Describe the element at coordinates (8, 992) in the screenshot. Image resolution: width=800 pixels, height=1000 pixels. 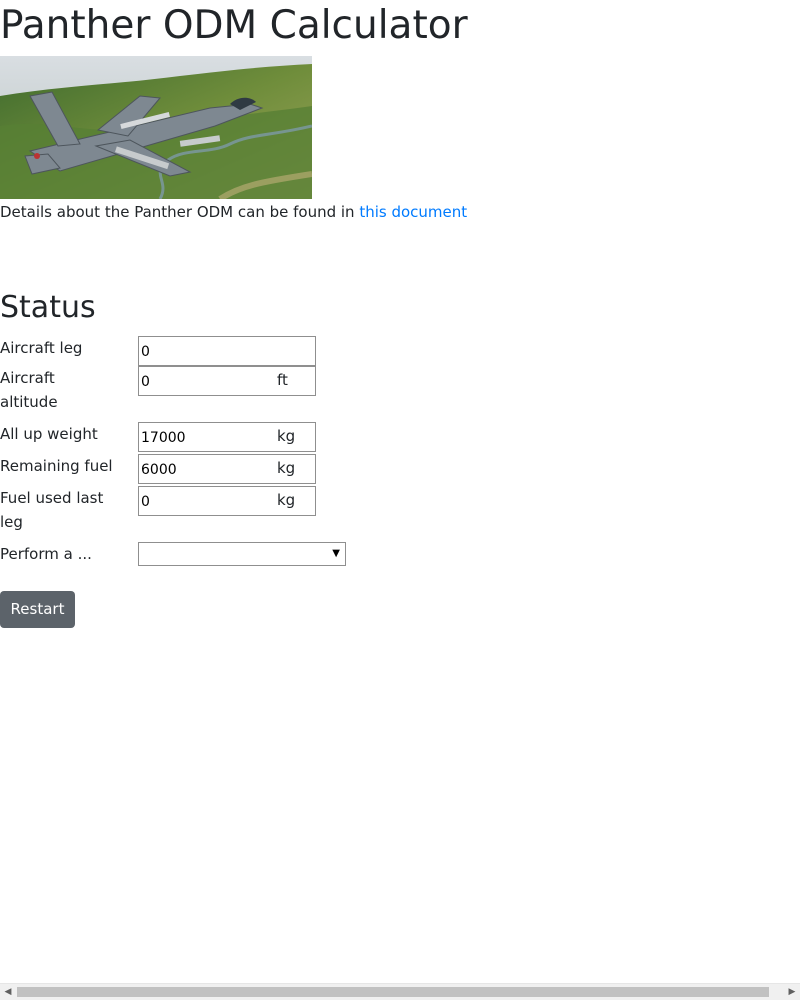
I see `scroll-left-icon: ◀` at that location.